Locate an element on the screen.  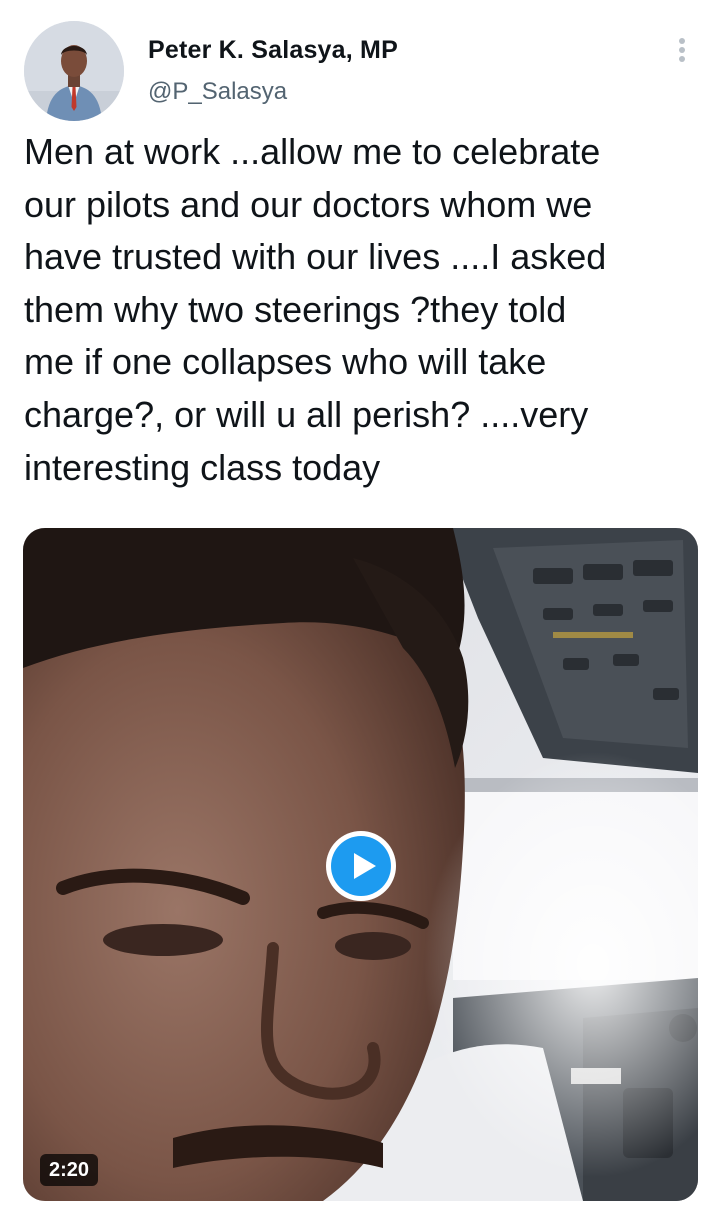
more-vertical-icon is located at coordinates (682, 50).